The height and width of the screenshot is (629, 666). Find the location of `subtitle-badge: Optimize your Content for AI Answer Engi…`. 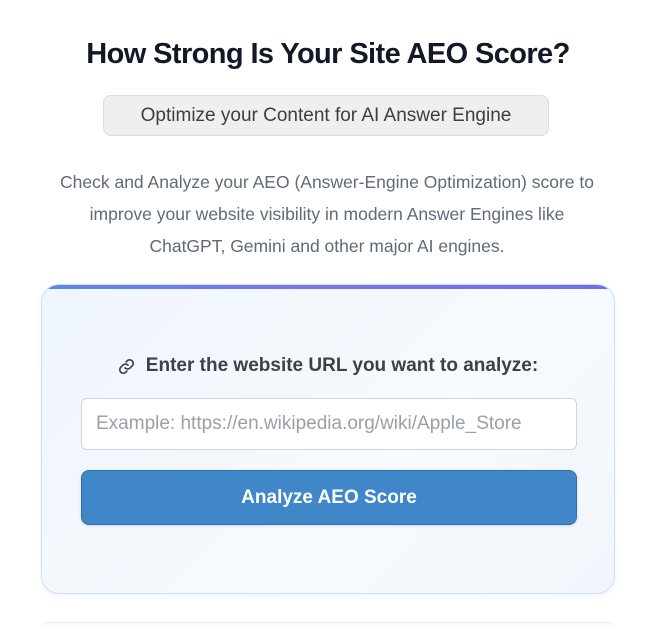

subtitle-badge: Optimize your Content for AI Answer Engi… is located at coordinates (326, 115).